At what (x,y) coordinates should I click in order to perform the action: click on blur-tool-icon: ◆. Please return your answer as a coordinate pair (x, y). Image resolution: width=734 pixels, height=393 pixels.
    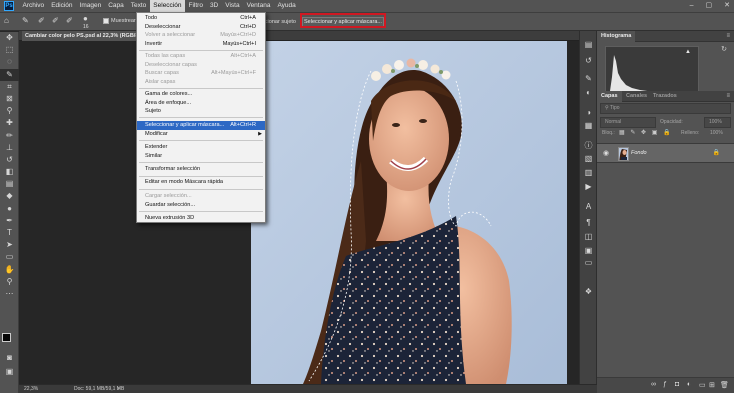
    Looking at the image, I should click on (9, 196).